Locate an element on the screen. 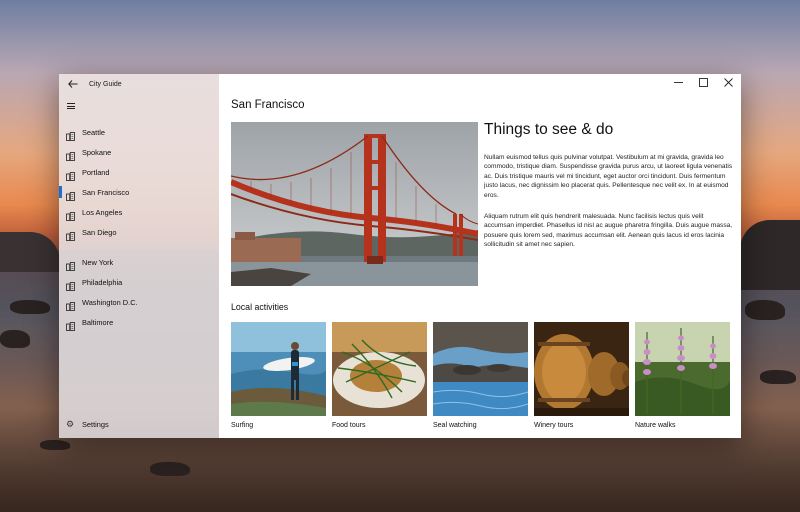 The width and height of the screenshot is (800, 512). activity-label: Surfing is located at coordinates (242, 425).